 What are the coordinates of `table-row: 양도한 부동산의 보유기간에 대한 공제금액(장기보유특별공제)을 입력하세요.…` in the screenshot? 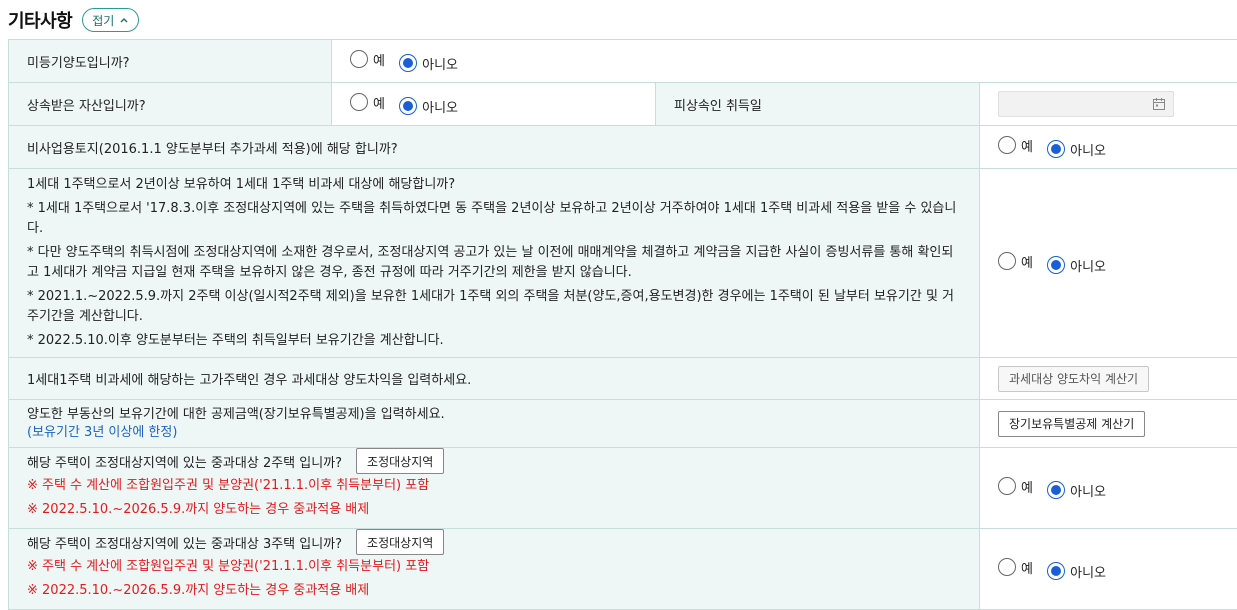 It's located at (623, 424).